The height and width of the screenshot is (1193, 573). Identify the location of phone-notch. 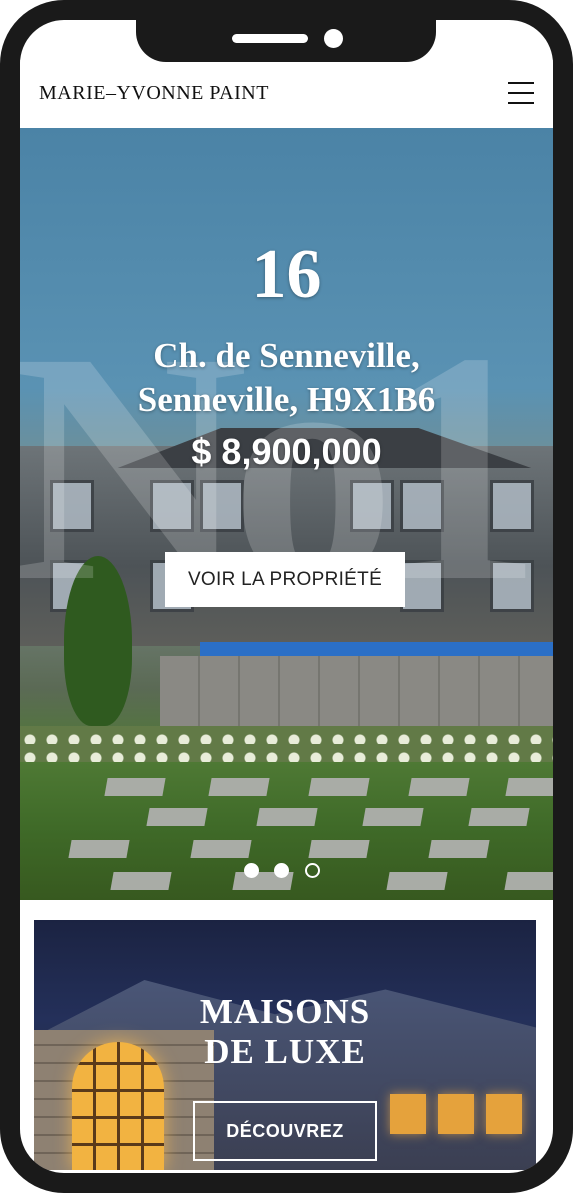
(286, 41).